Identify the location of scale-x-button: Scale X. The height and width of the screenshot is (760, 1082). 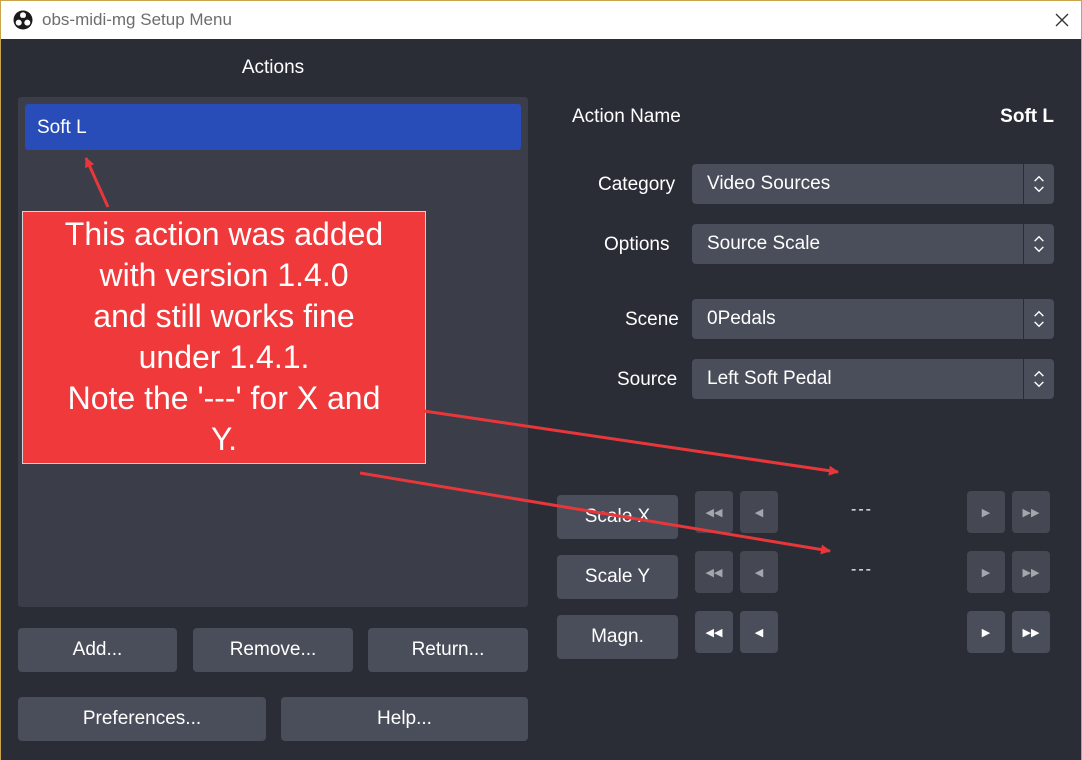
(617, 517).